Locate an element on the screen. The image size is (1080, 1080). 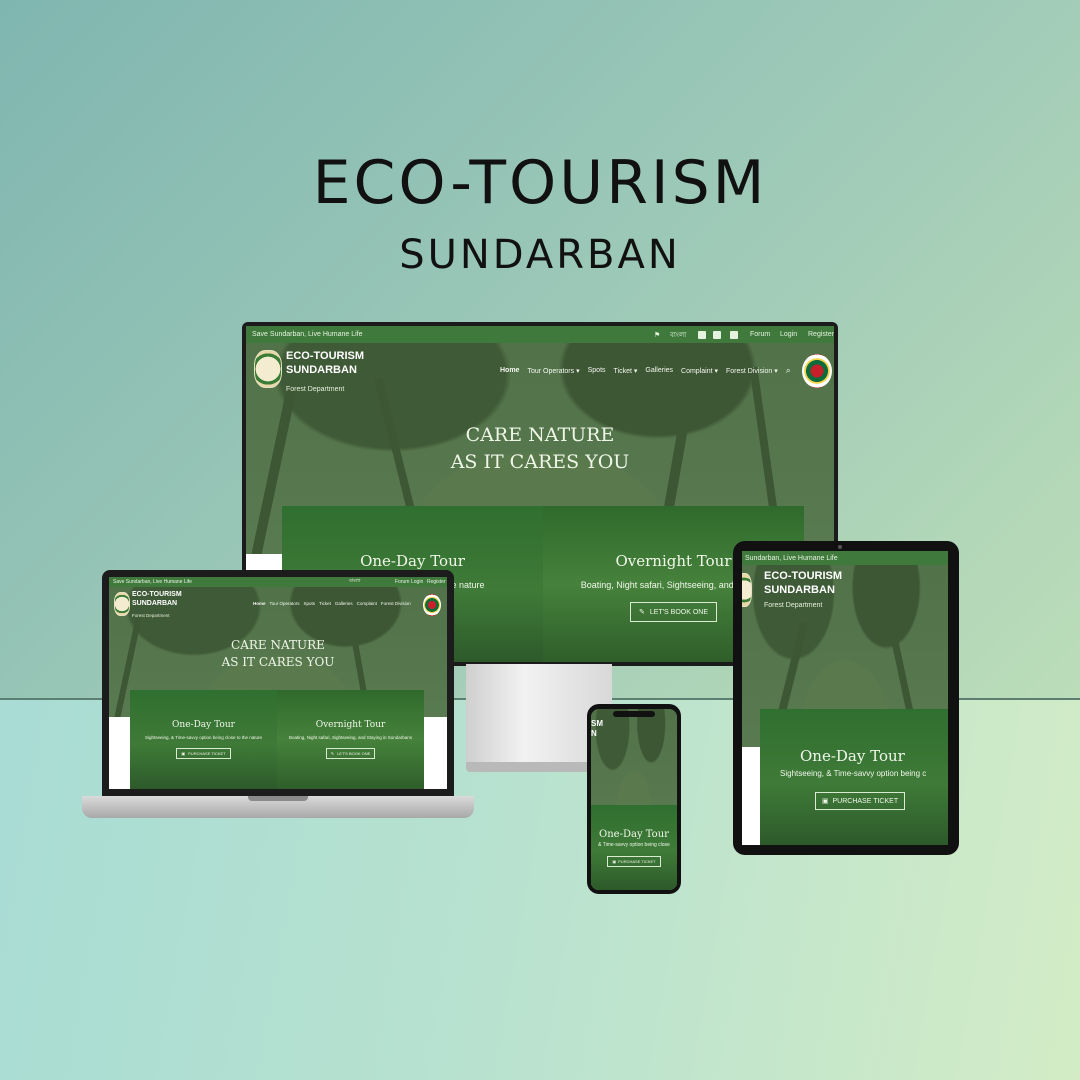
card-title: Overnight Tour is located at coordinates (350, 725).